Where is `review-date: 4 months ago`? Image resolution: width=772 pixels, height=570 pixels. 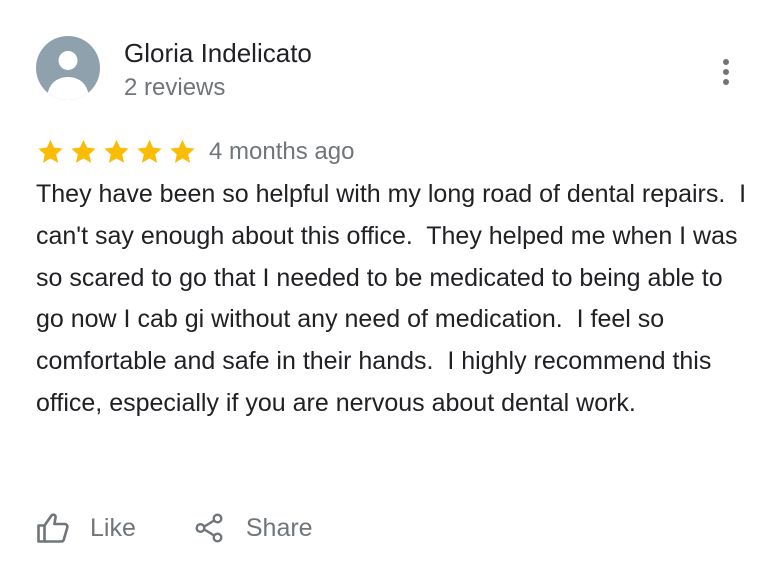 review-date: 4 months ago is located at coordinates (282, 151).